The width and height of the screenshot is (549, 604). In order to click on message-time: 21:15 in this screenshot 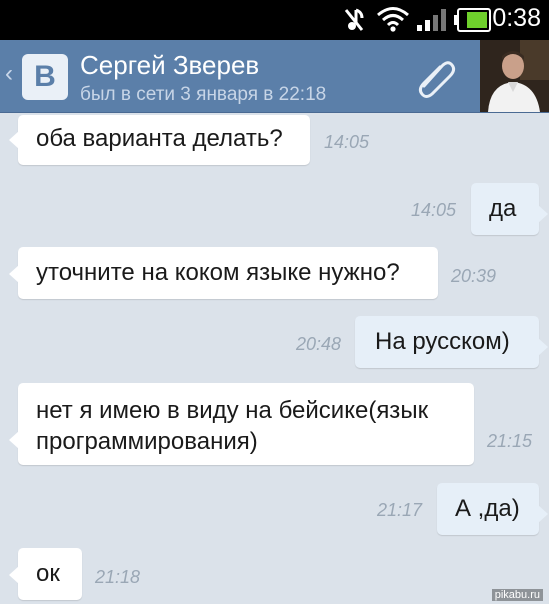, I will do `click(510, 441)`.